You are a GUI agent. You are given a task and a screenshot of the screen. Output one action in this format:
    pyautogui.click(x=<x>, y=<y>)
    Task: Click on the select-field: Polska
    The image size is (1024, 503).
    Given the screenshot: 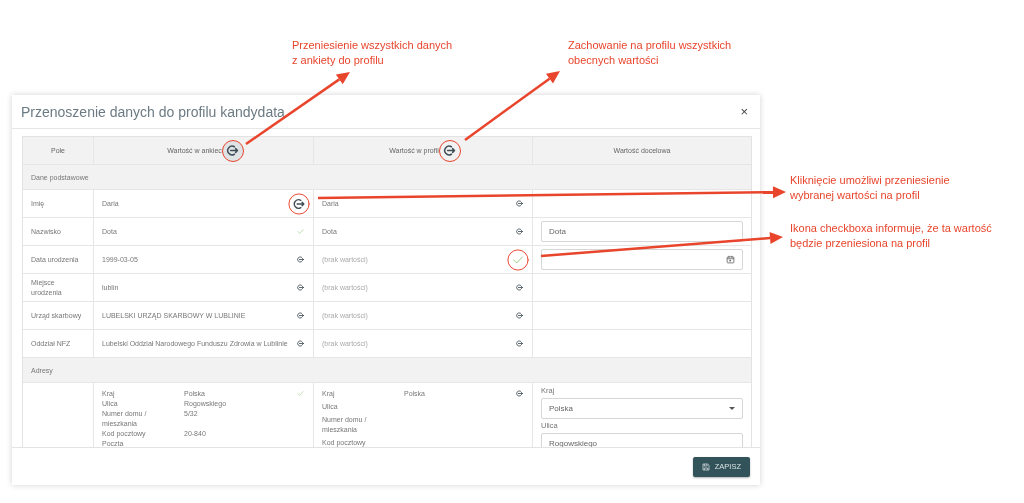 What is the action you would take?
    pyautogui.click(x=642, y=408)
    